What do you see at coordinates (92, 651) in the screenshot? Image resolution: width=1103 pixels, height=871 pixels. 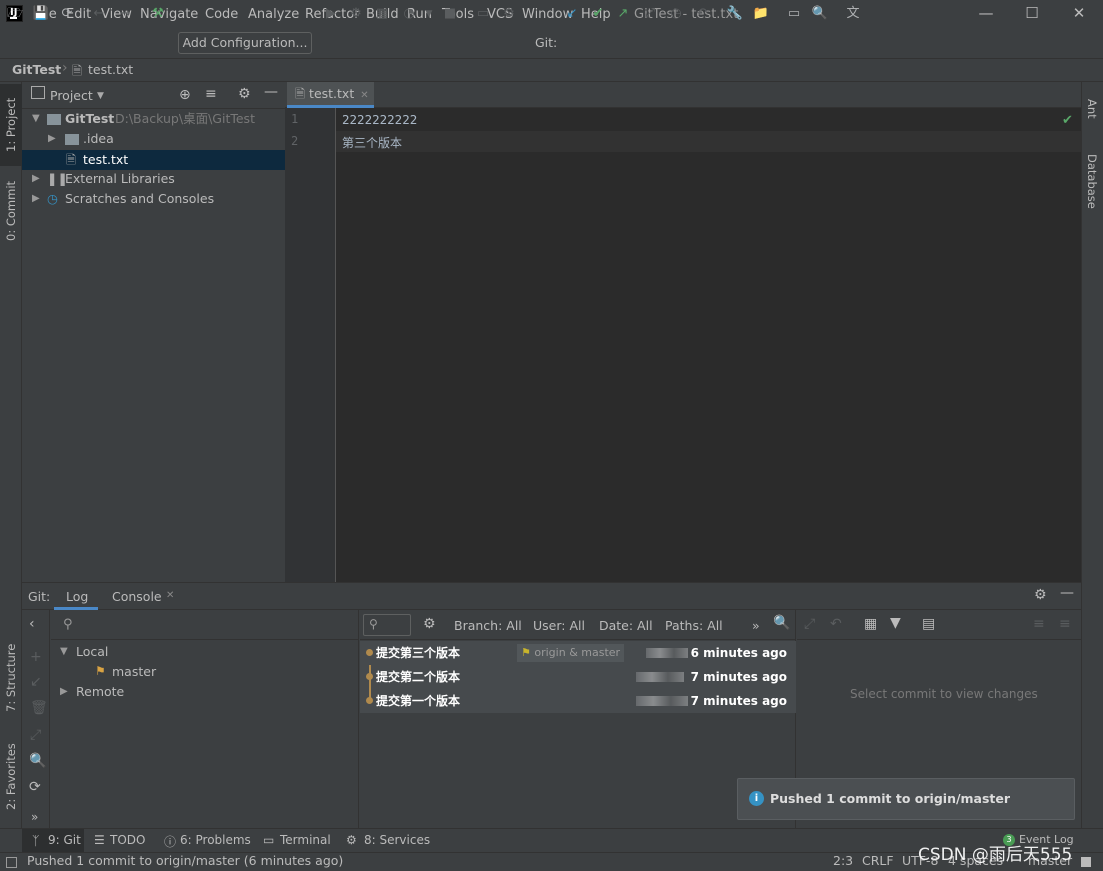 I see `branch-group-local: Local` at bounding box center [92, 651].